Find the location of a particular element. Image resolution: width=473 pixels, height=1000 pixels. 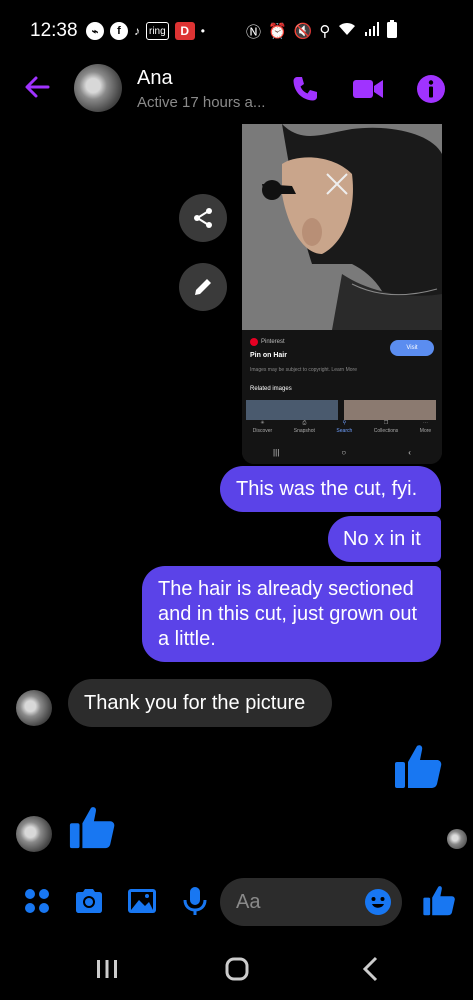

back-chevron-icon is located at coordinates (370, 969).